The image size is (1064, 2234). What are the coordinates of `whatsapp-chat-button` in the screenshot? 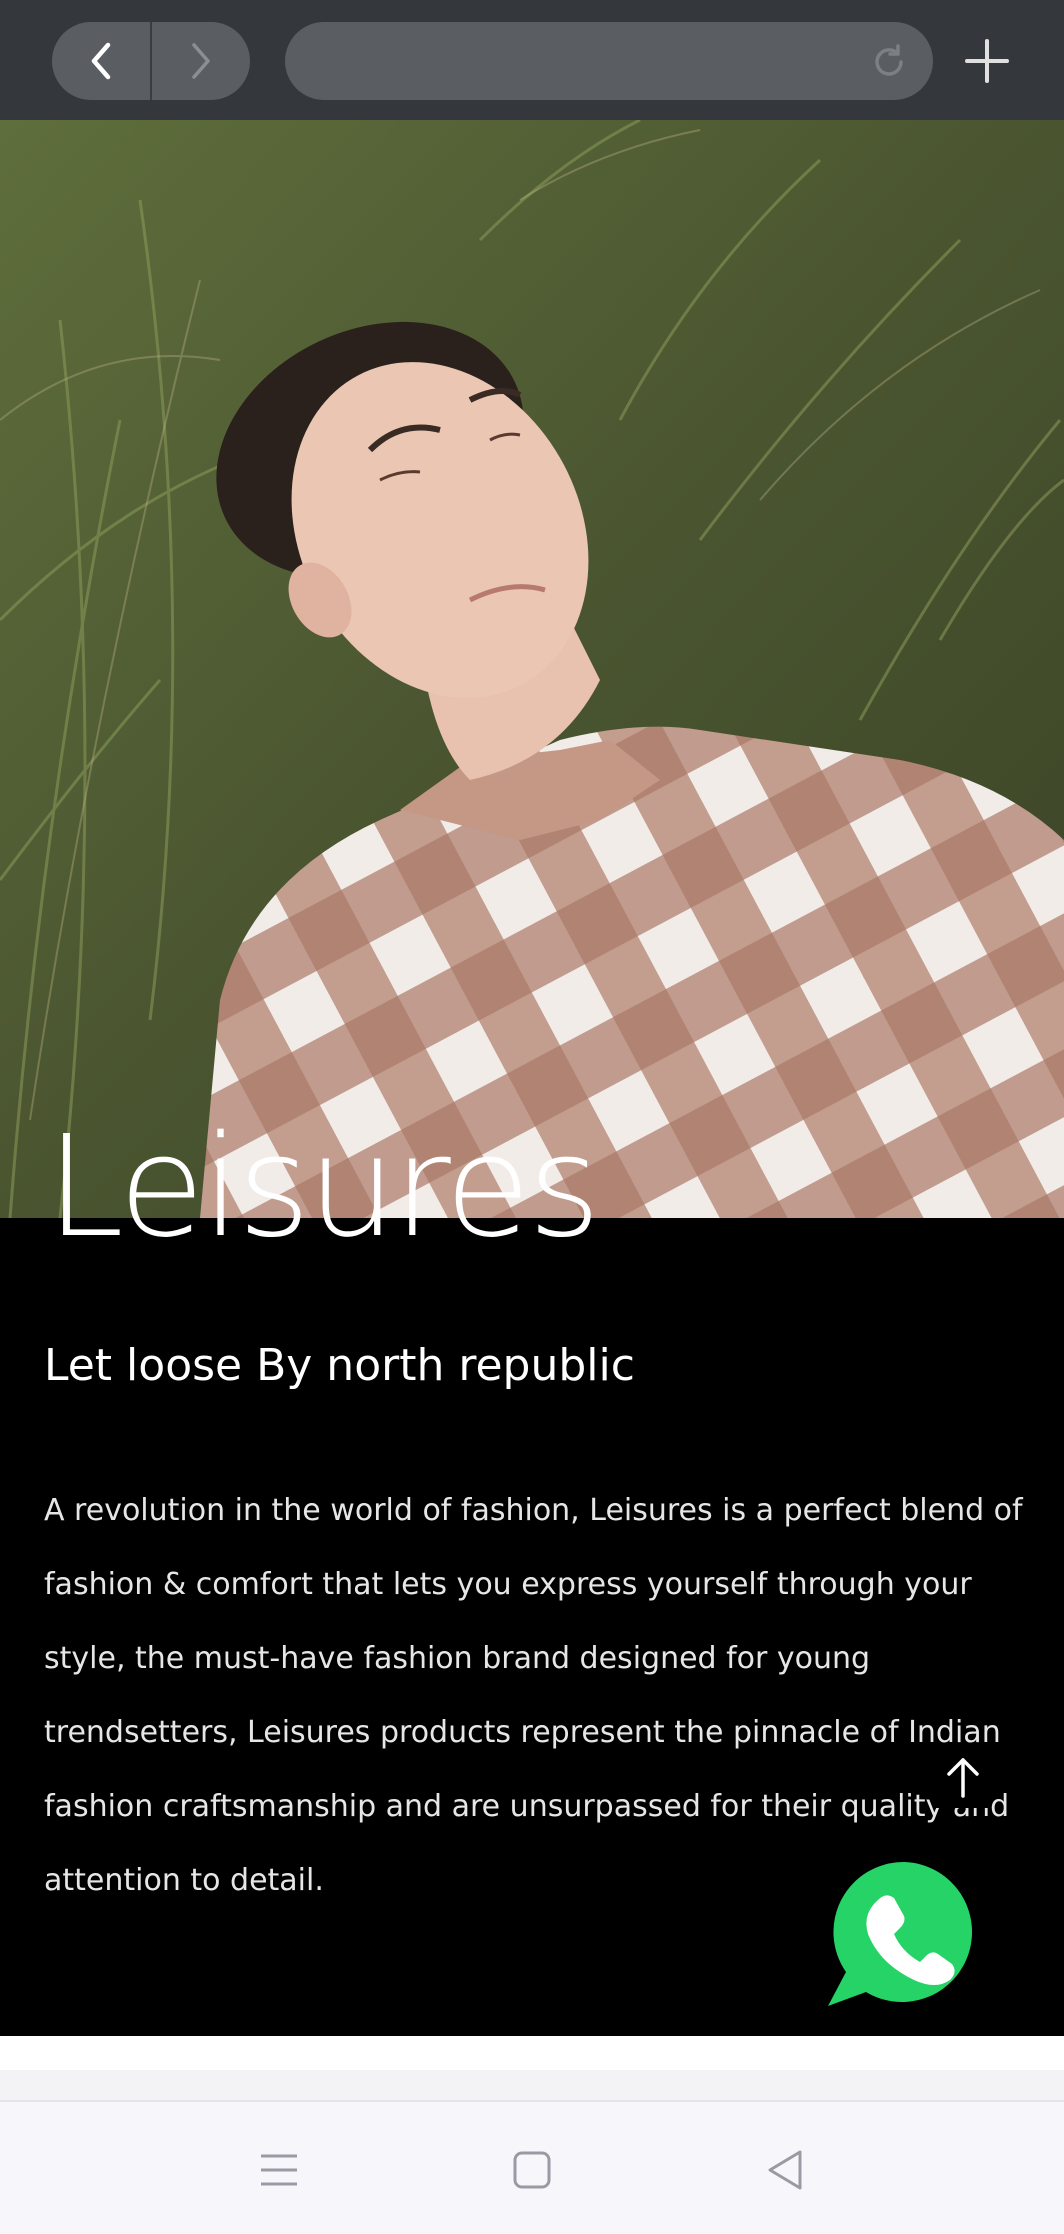 It's located at (902, 1934).